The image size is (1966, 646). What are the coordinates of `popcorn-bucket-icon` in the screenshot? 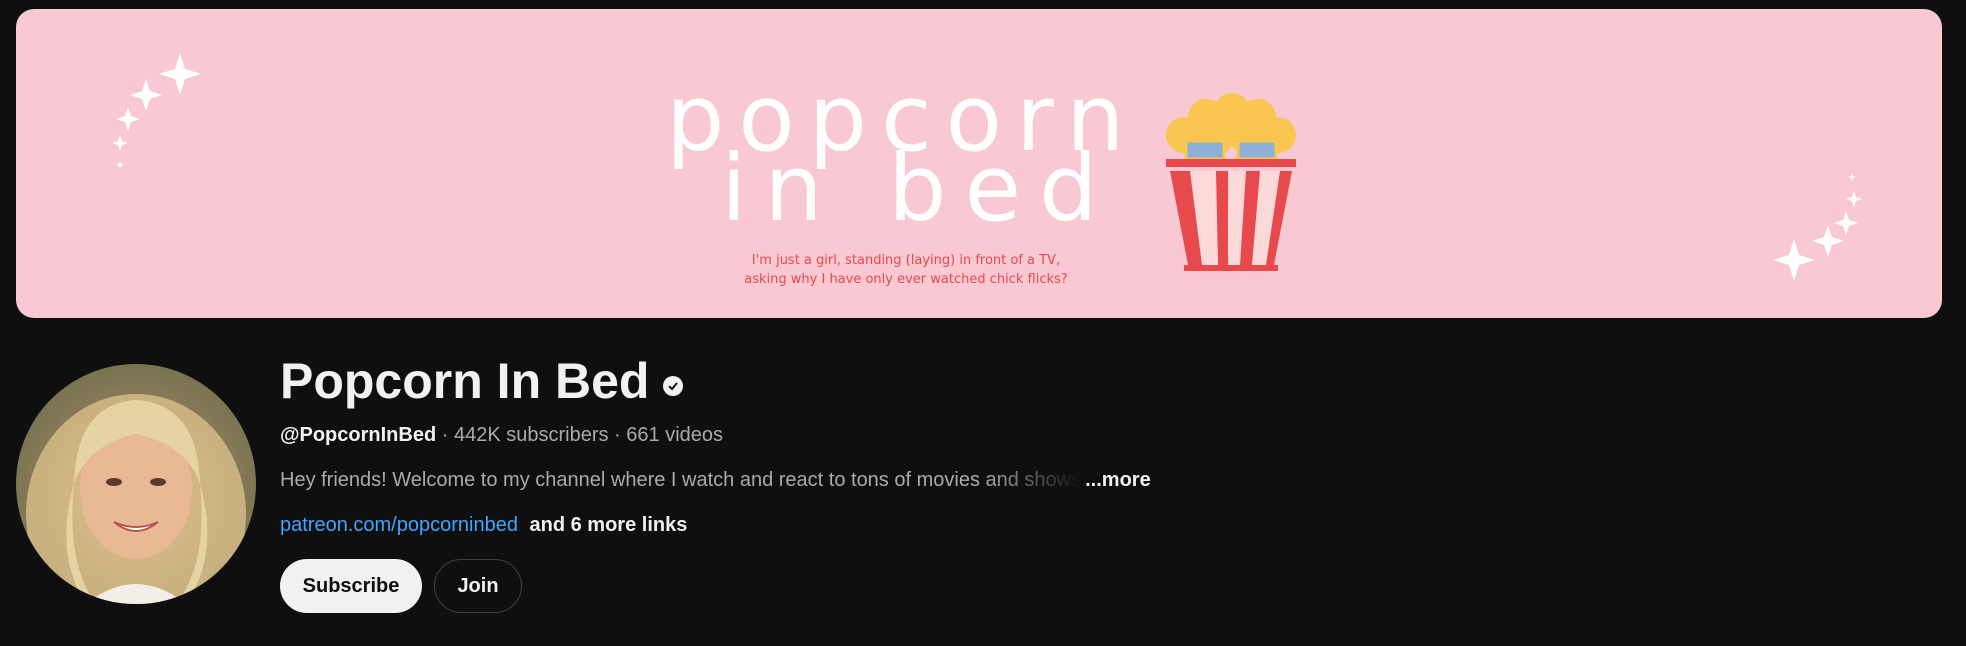 It's located at (1231, 182).